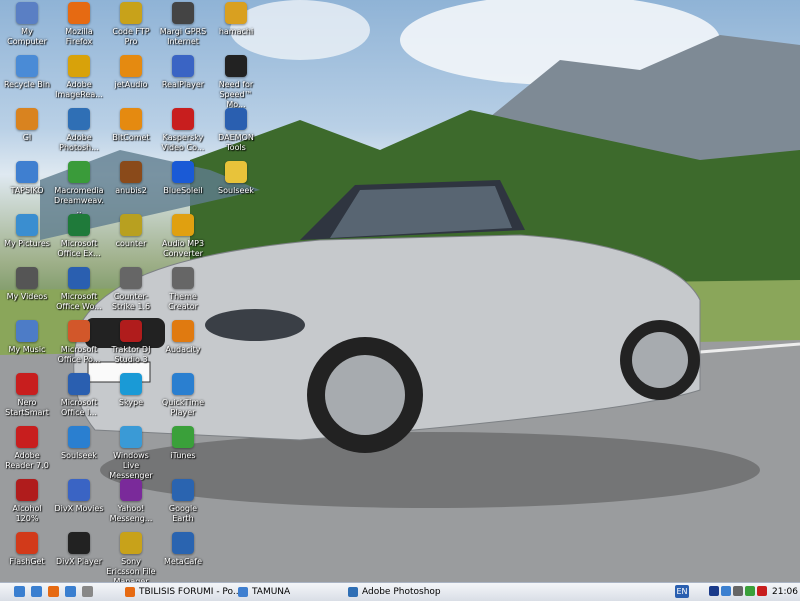 The width and height of the screenshot is (800, 601). I want to click on phone-icon, so click(726, 591).